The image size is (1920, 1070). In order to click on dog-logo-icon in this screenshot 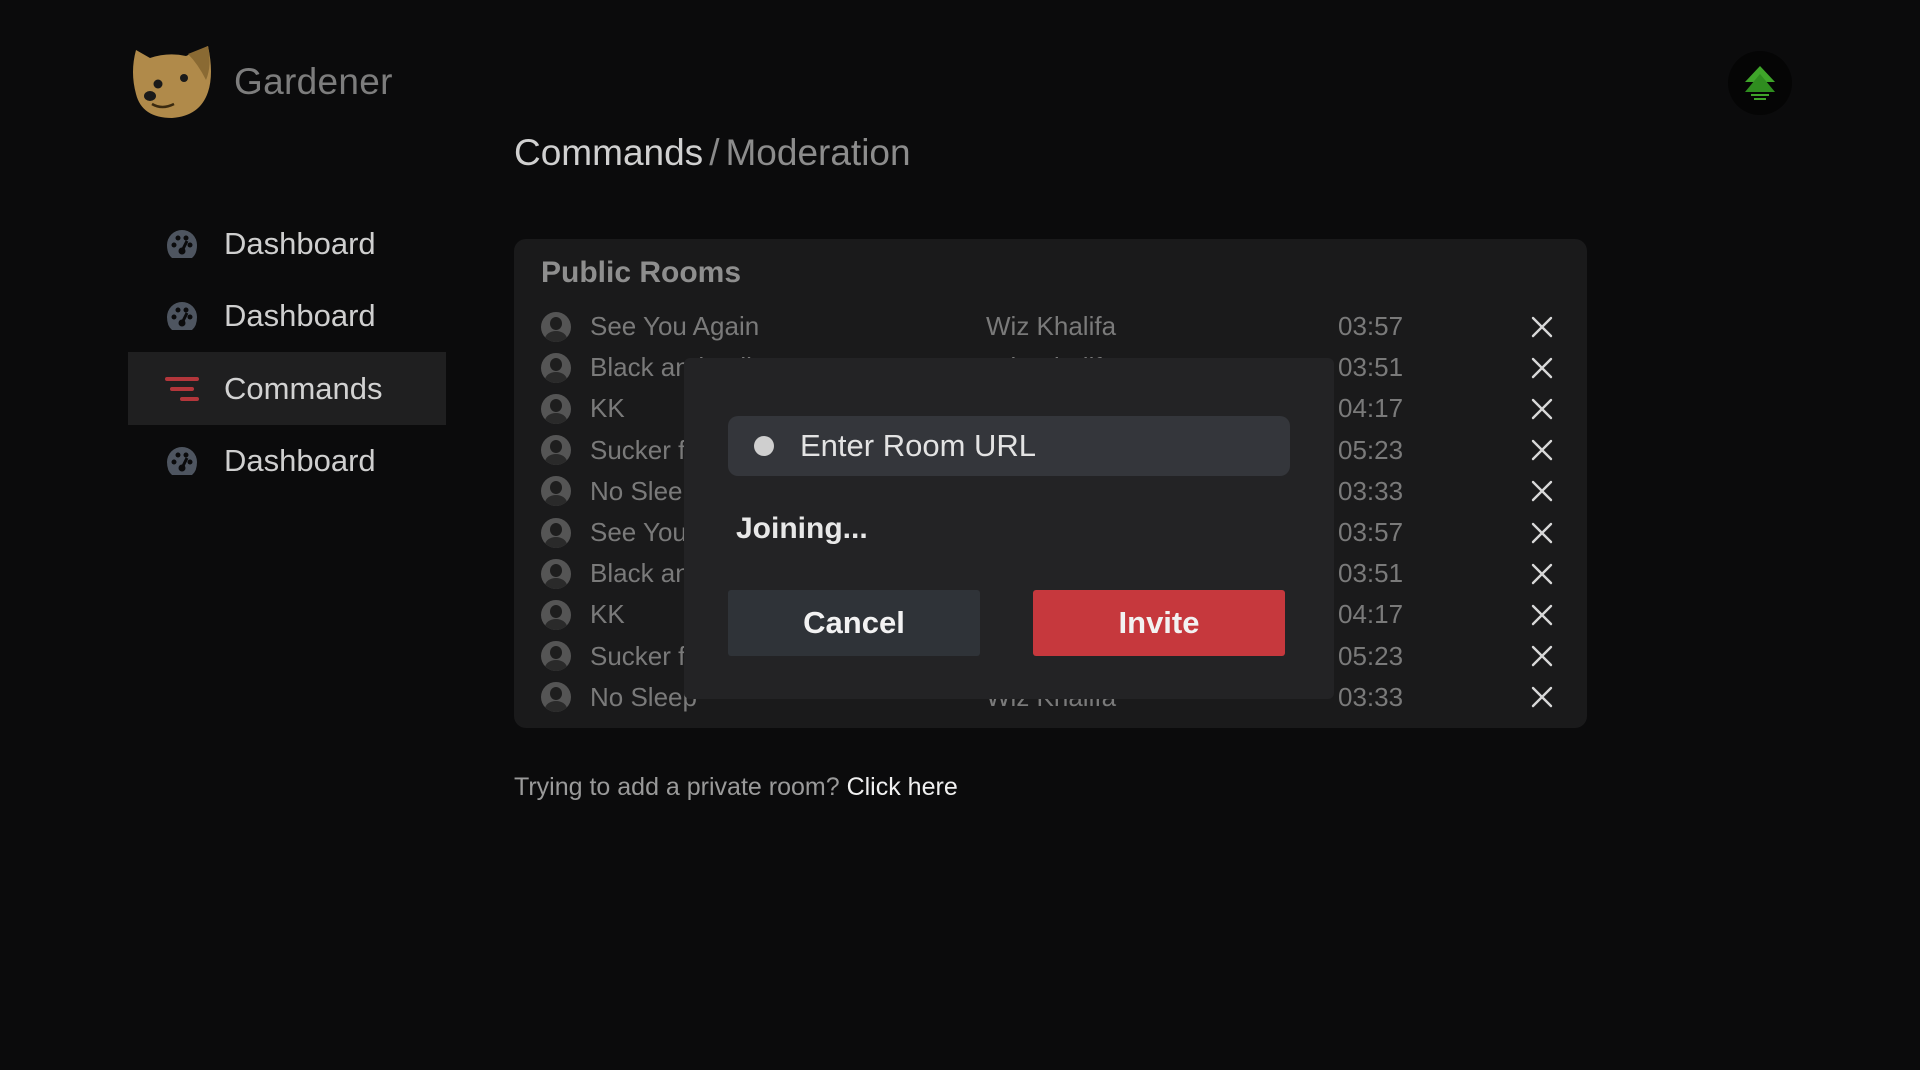, I will do `click(172, 82)`.